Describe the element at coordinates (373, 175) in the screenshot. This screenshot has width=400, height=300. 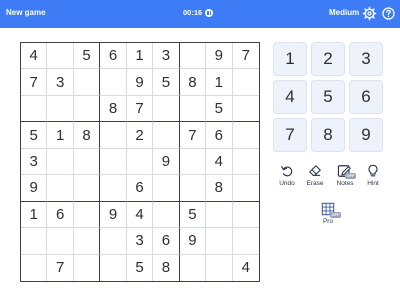
I see `hint-button: Hint` at that location.